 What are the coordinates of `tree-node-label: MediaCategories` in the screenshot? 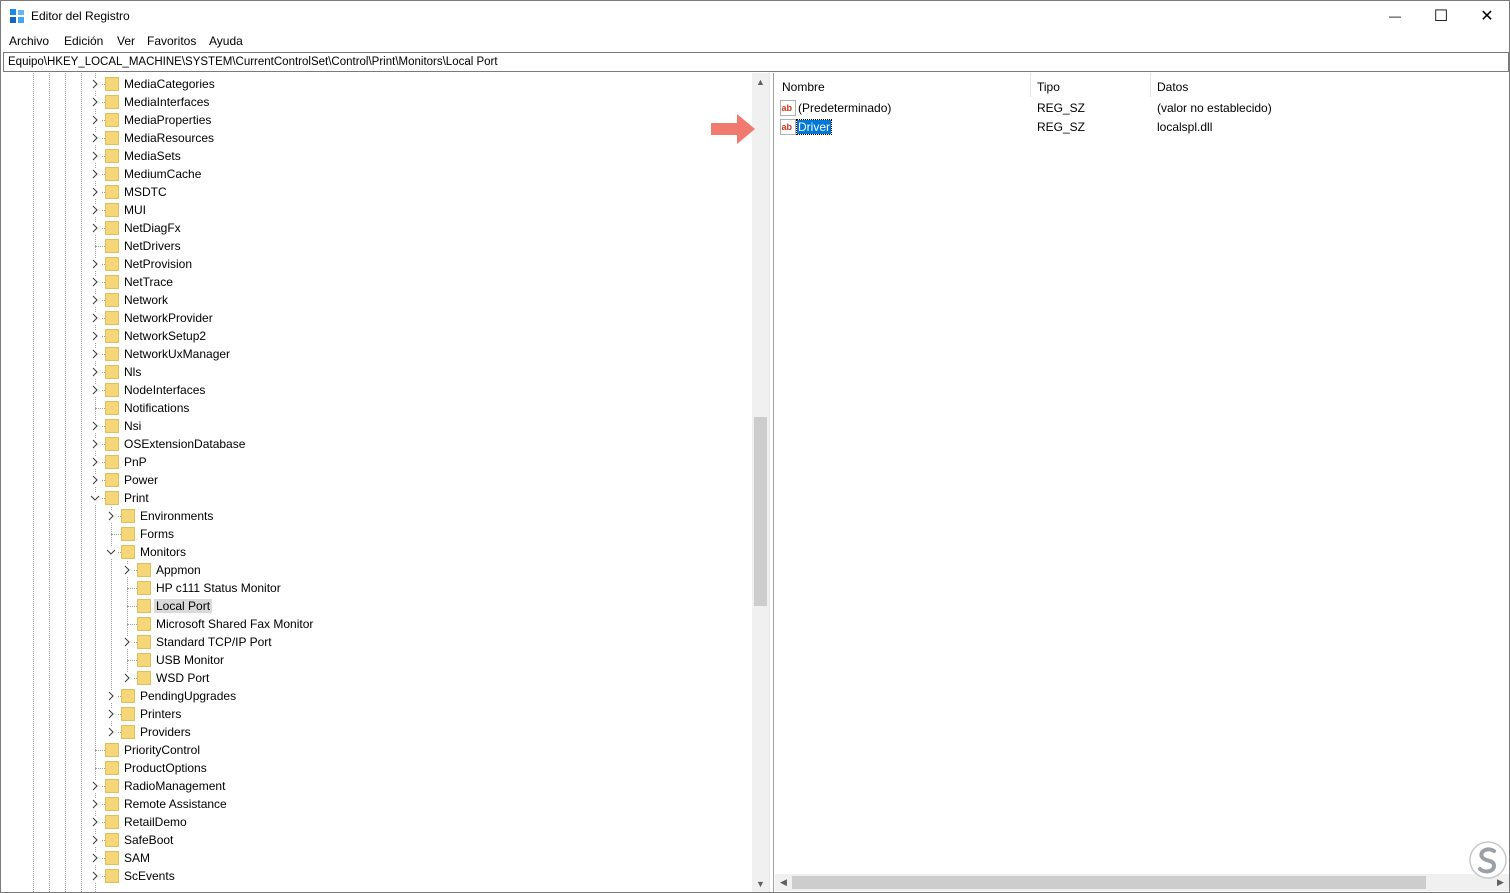 It's located at (169, 84).